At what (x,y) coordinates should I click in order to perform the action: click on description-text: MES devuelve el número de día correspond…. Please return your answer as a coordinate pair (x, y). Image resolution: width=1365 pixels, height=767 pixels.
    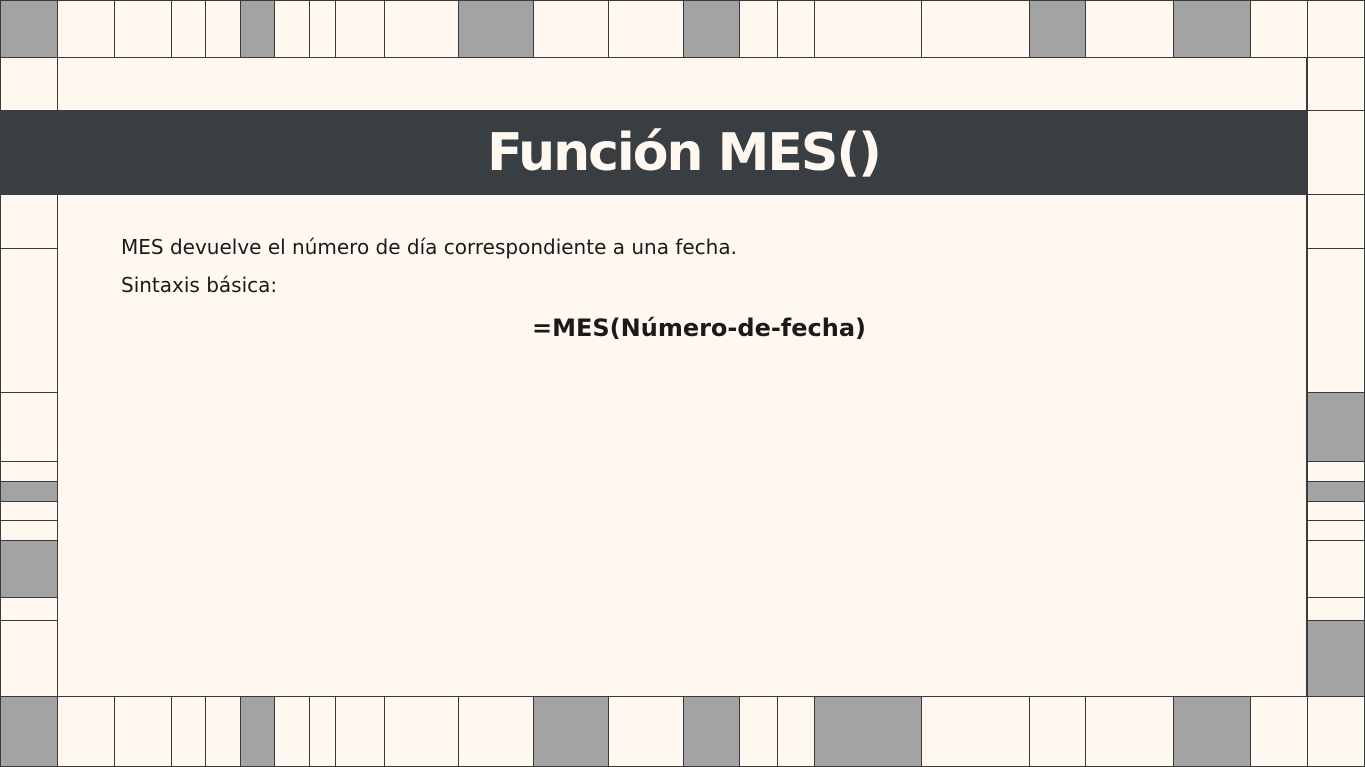
    Looking at the image, I should click on (429, 247).